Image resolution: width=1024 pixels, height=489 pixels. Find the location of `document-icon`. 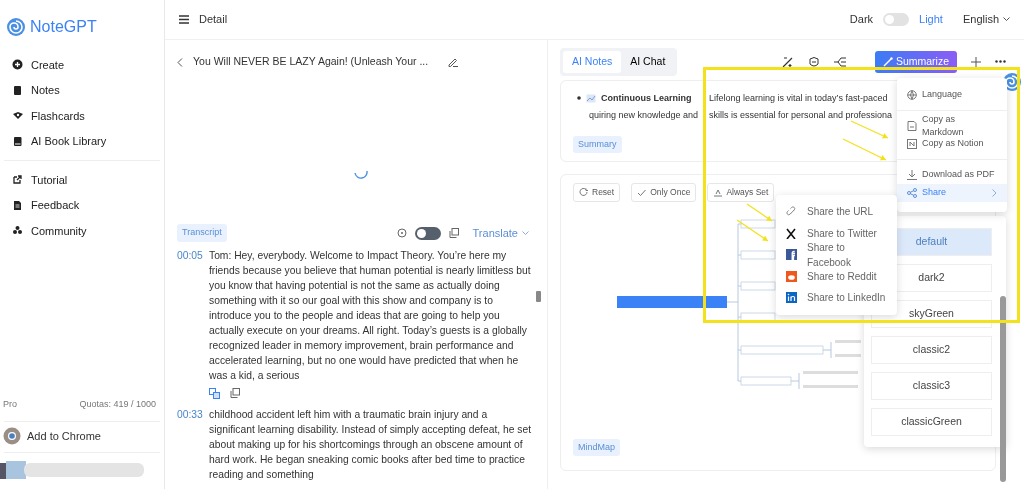

document-icon is located at coordinates (17, 205).